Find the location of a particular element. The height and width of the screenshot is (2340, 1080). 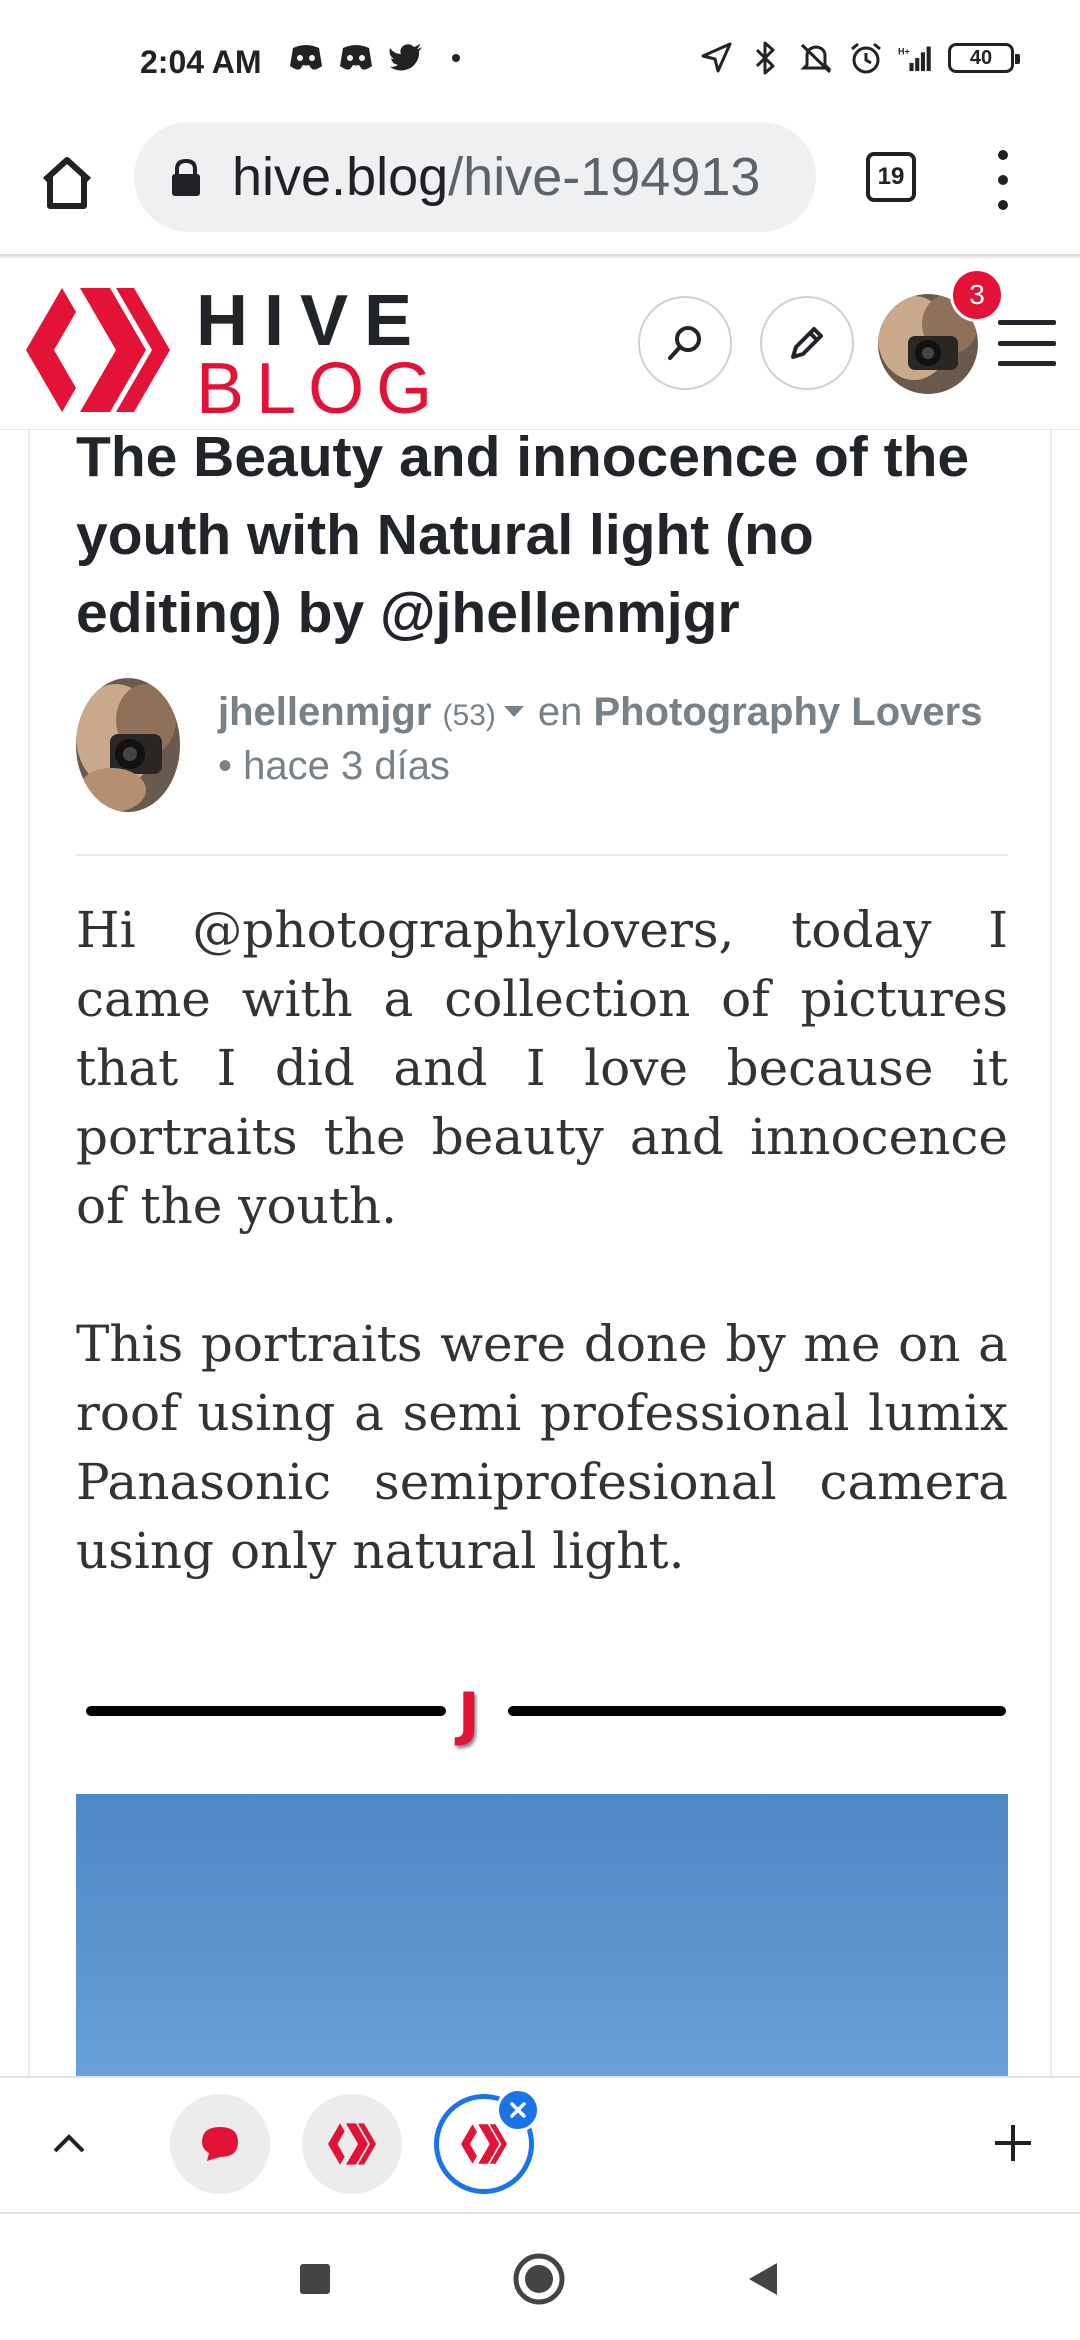

square-icon is located at coordinates (315, 2279).